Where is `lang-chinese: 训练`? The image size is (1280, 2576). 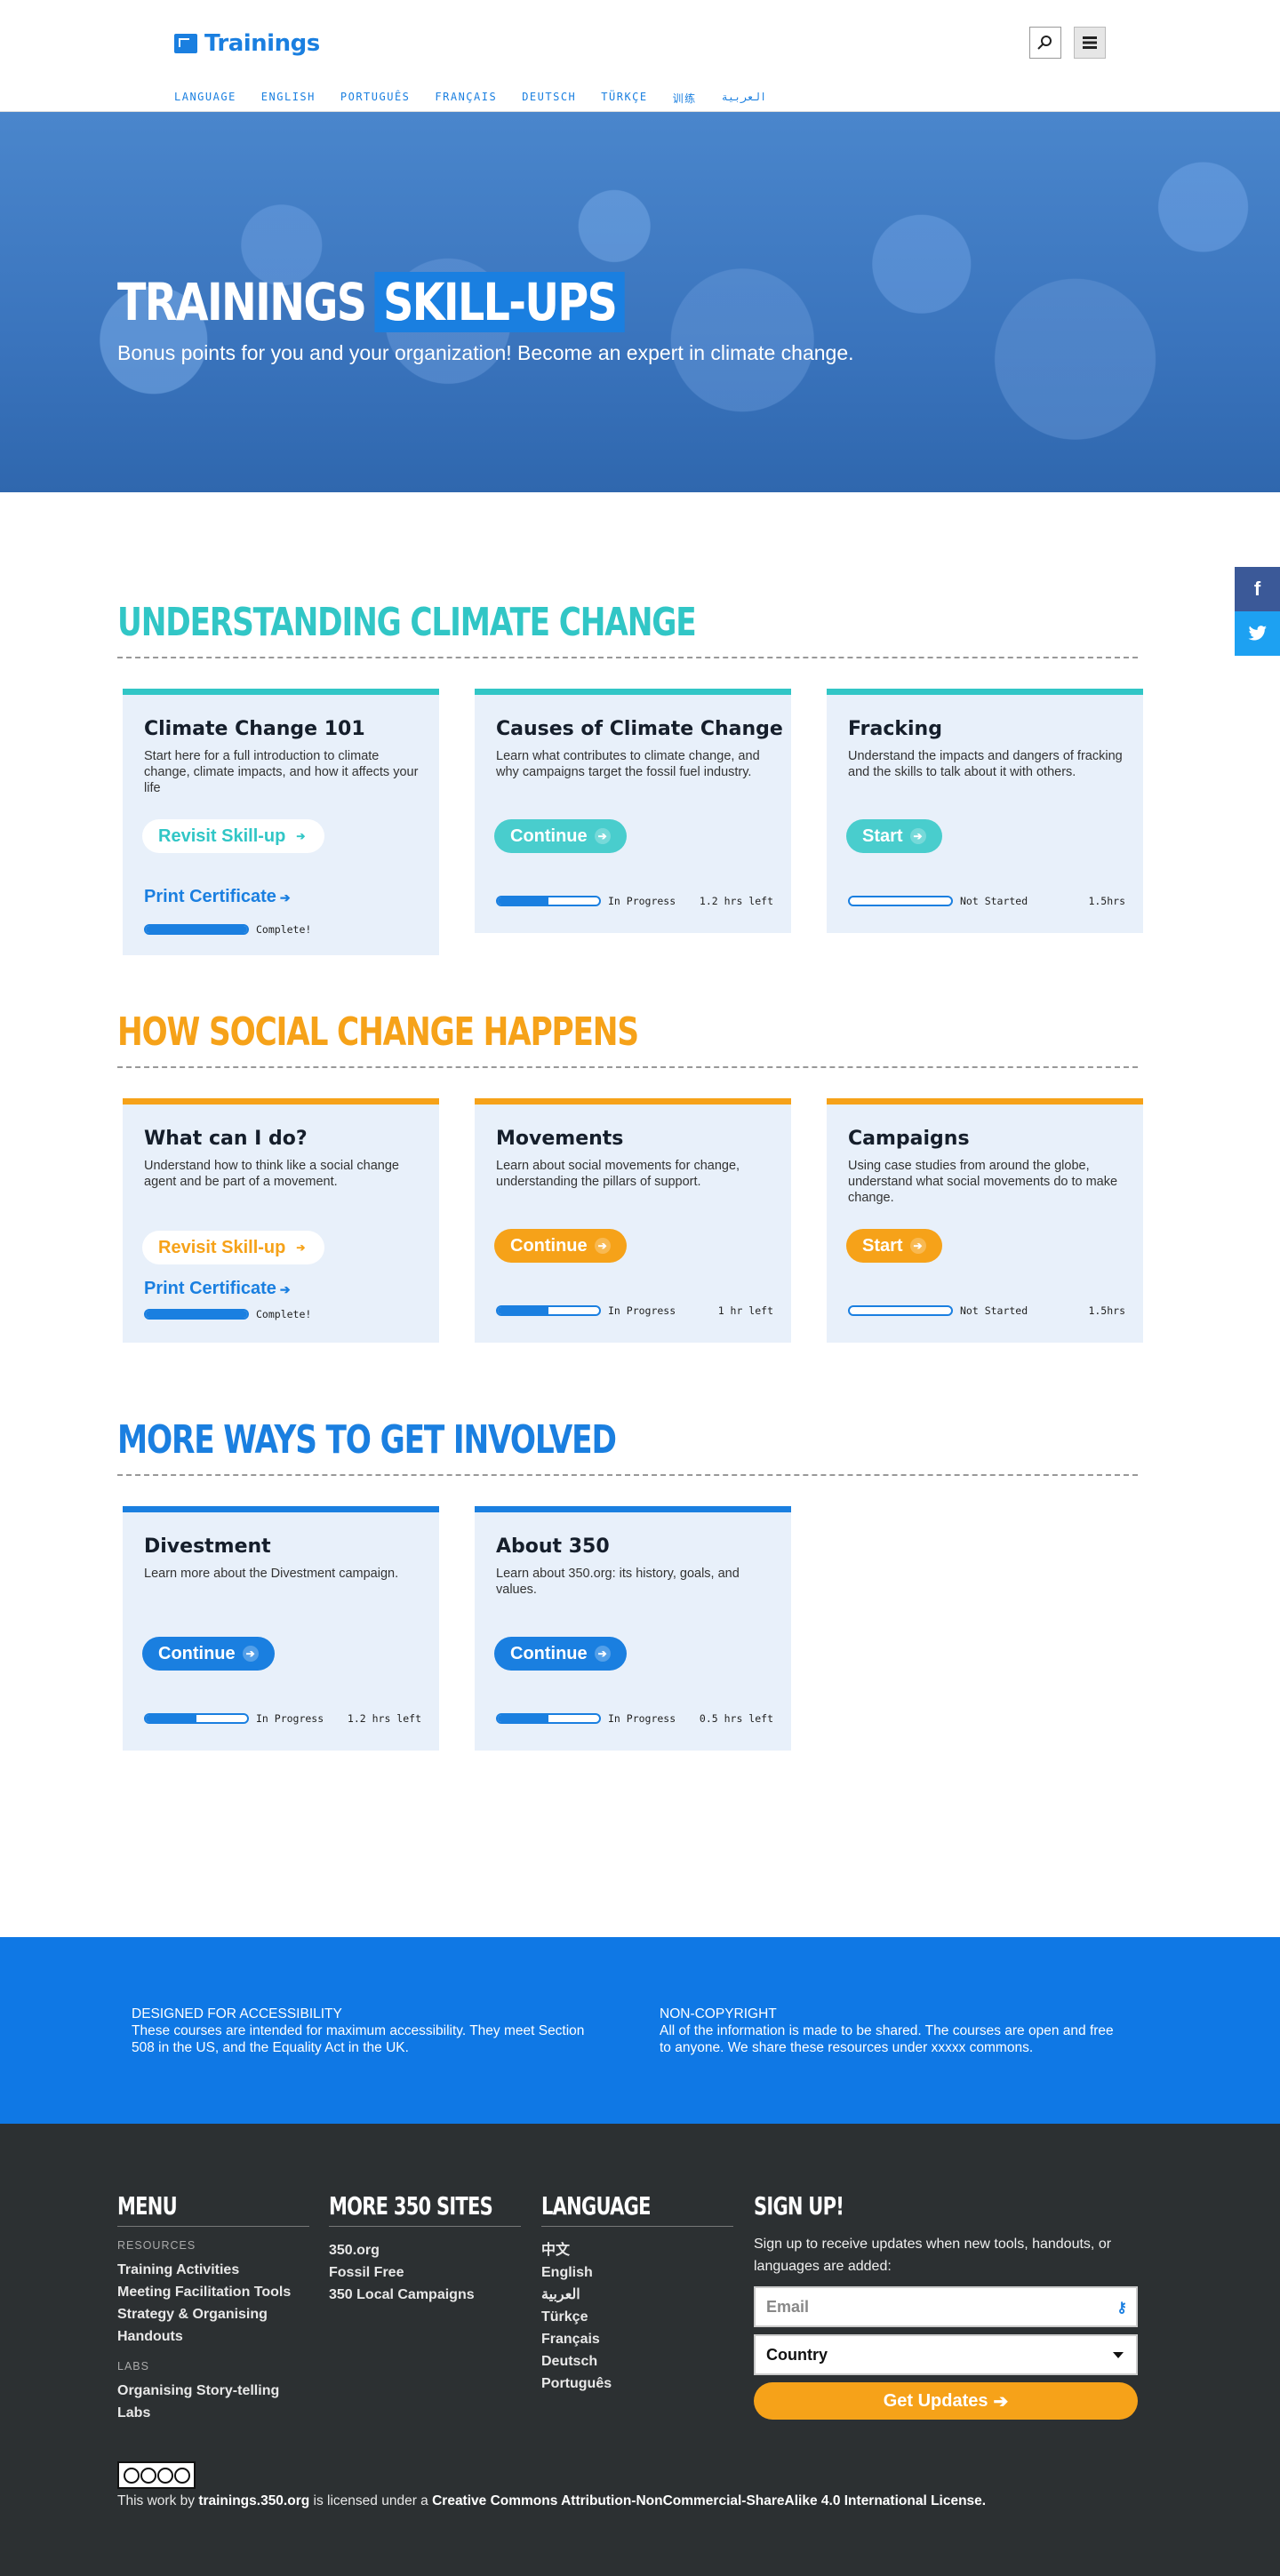
lang-chinese: 训练 is located at coordinates (685, 98).